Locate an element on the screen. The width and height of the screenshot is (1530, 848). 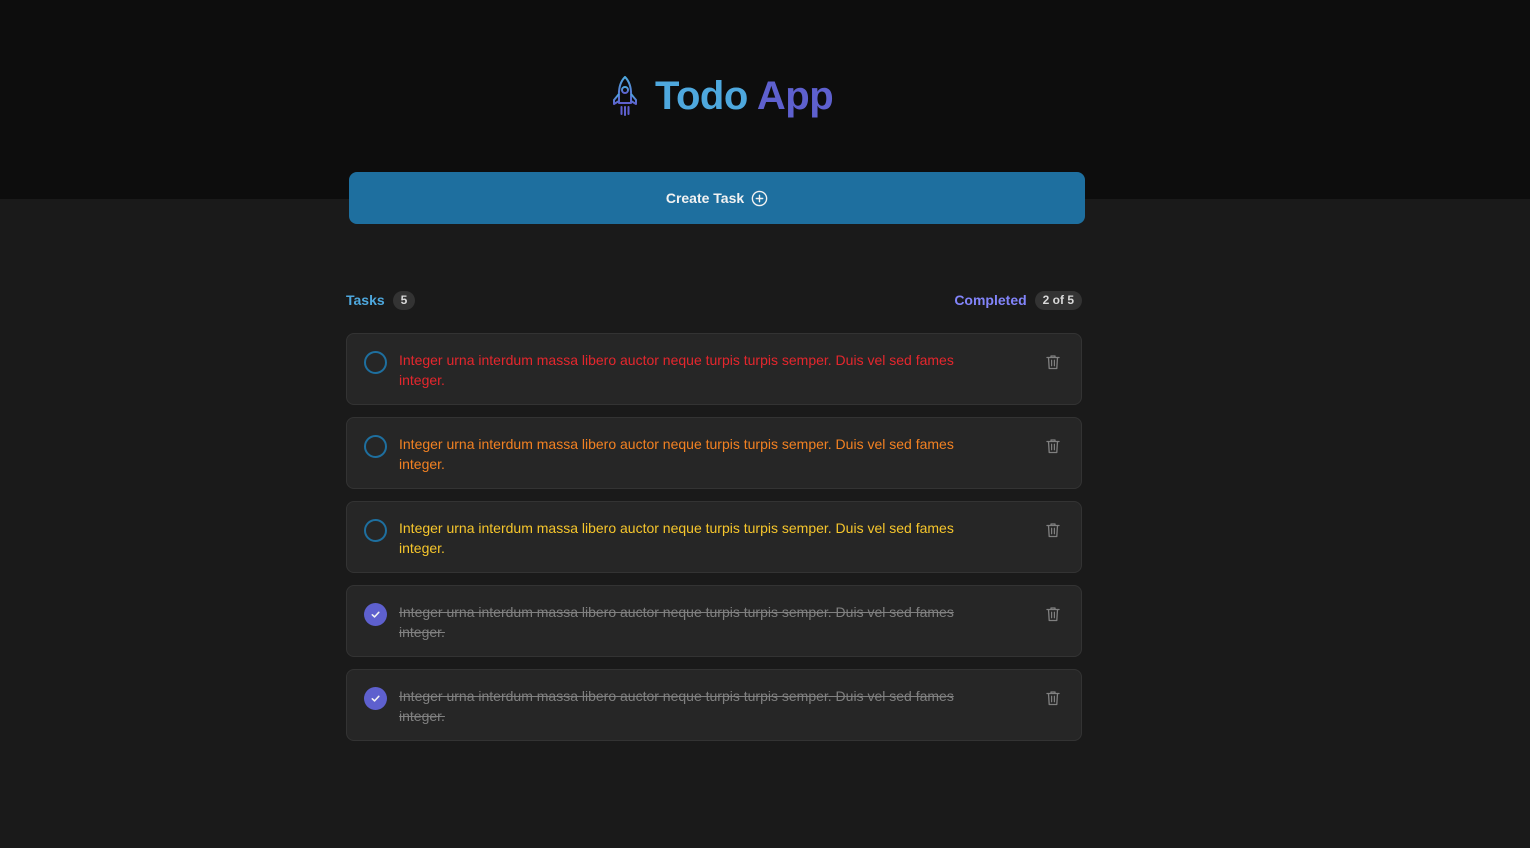
completed-counter: Completed 2 of 5 is located at coordinates (1018, 300).